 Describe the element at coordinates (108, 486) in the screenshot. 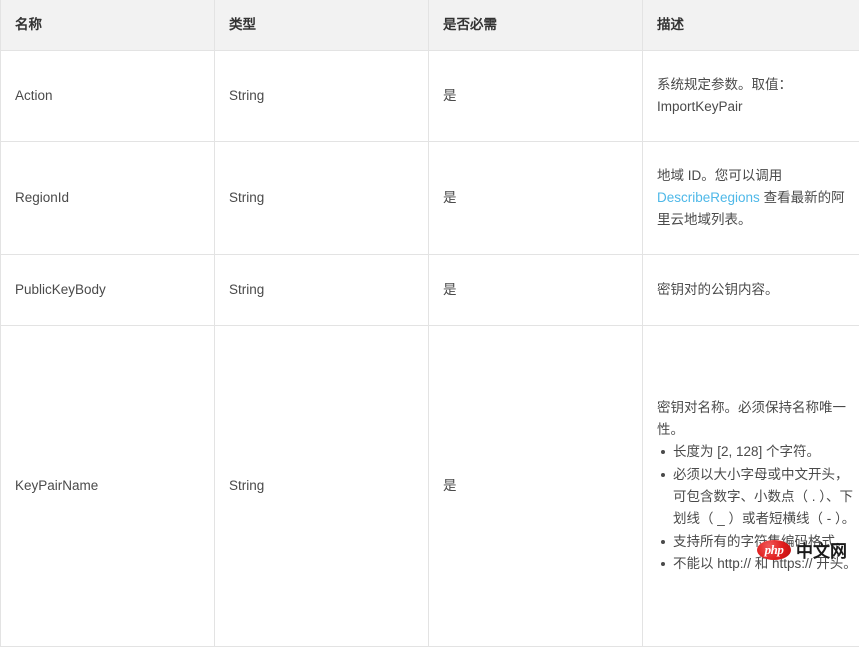

I see `cell-parameter-name: KeyPairName` at that location.